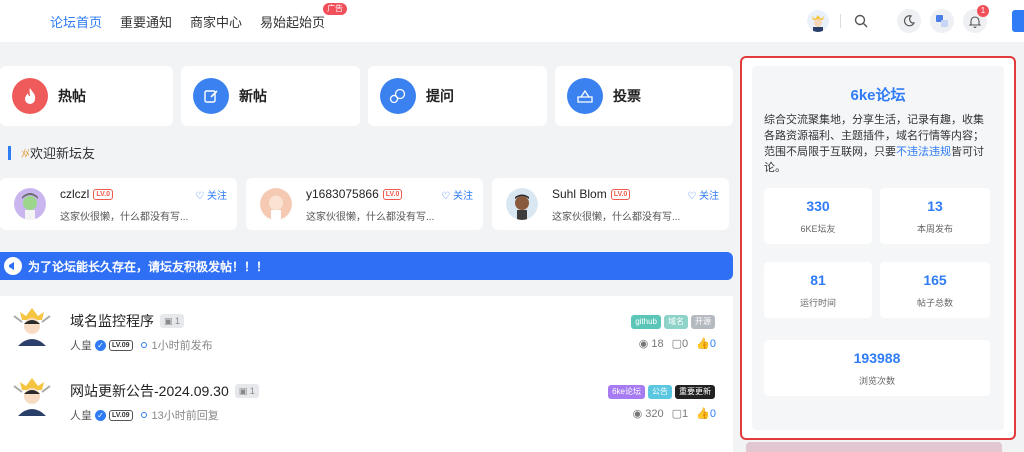 The width and height of the screenshot is (1024, 452). I want to click on megaphone-icon, so click(13, 266).